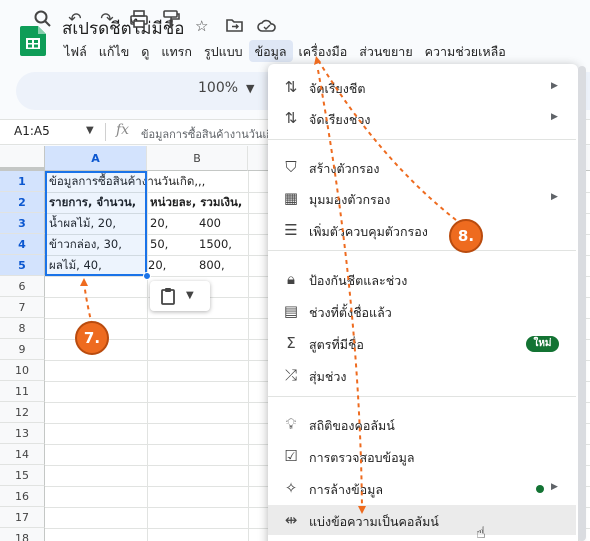 The height and width of the screenshot is (541, 590). What do you see at coordinates (291, 424) in the screenshot?
I see `lightbulb-icon: 💡︎` at bounding box center [291, 424].